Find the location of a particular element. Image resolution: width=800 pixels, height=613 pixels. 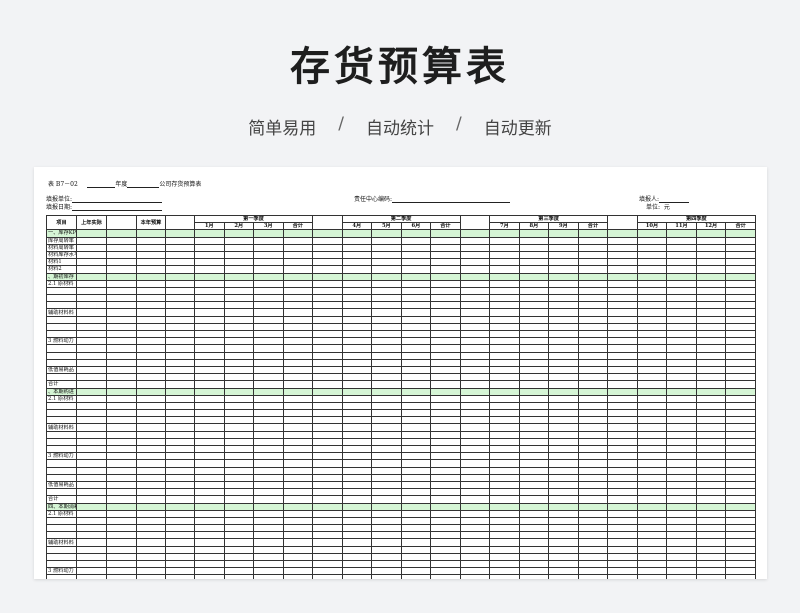

row-label: 一、库存KPI总指标 is located at coordinates (61, 233).